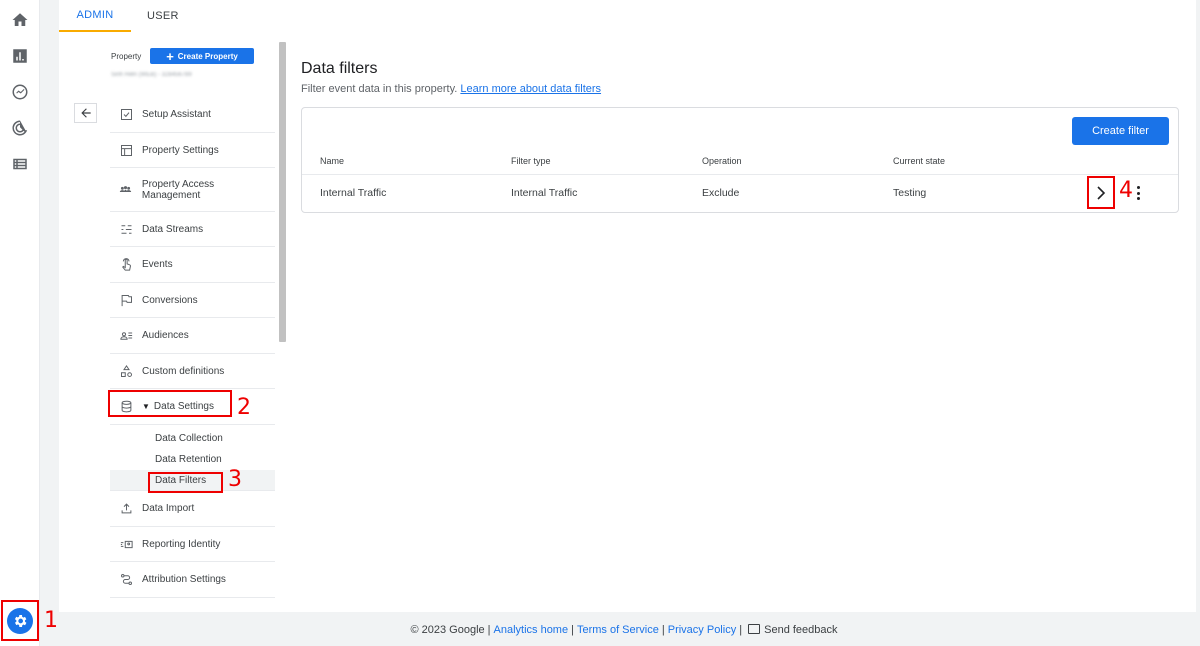  I want to click on send-feedback-button: Send feedback, so click(793, 630).